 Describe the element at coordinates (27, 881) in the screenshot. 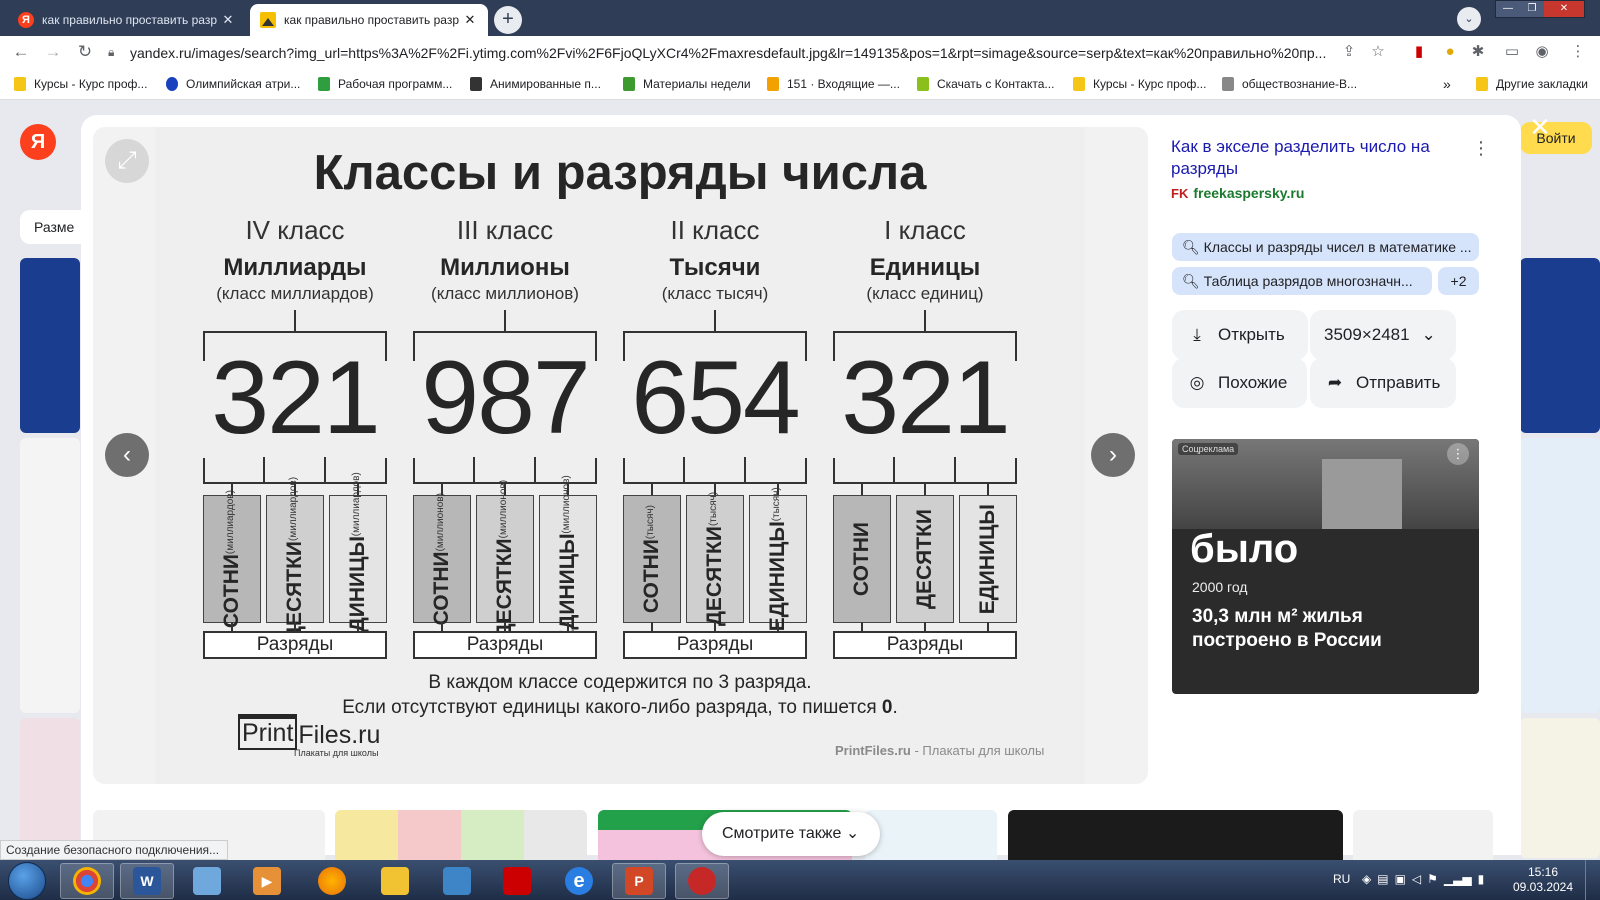

I see `start-button-icon` at that location.